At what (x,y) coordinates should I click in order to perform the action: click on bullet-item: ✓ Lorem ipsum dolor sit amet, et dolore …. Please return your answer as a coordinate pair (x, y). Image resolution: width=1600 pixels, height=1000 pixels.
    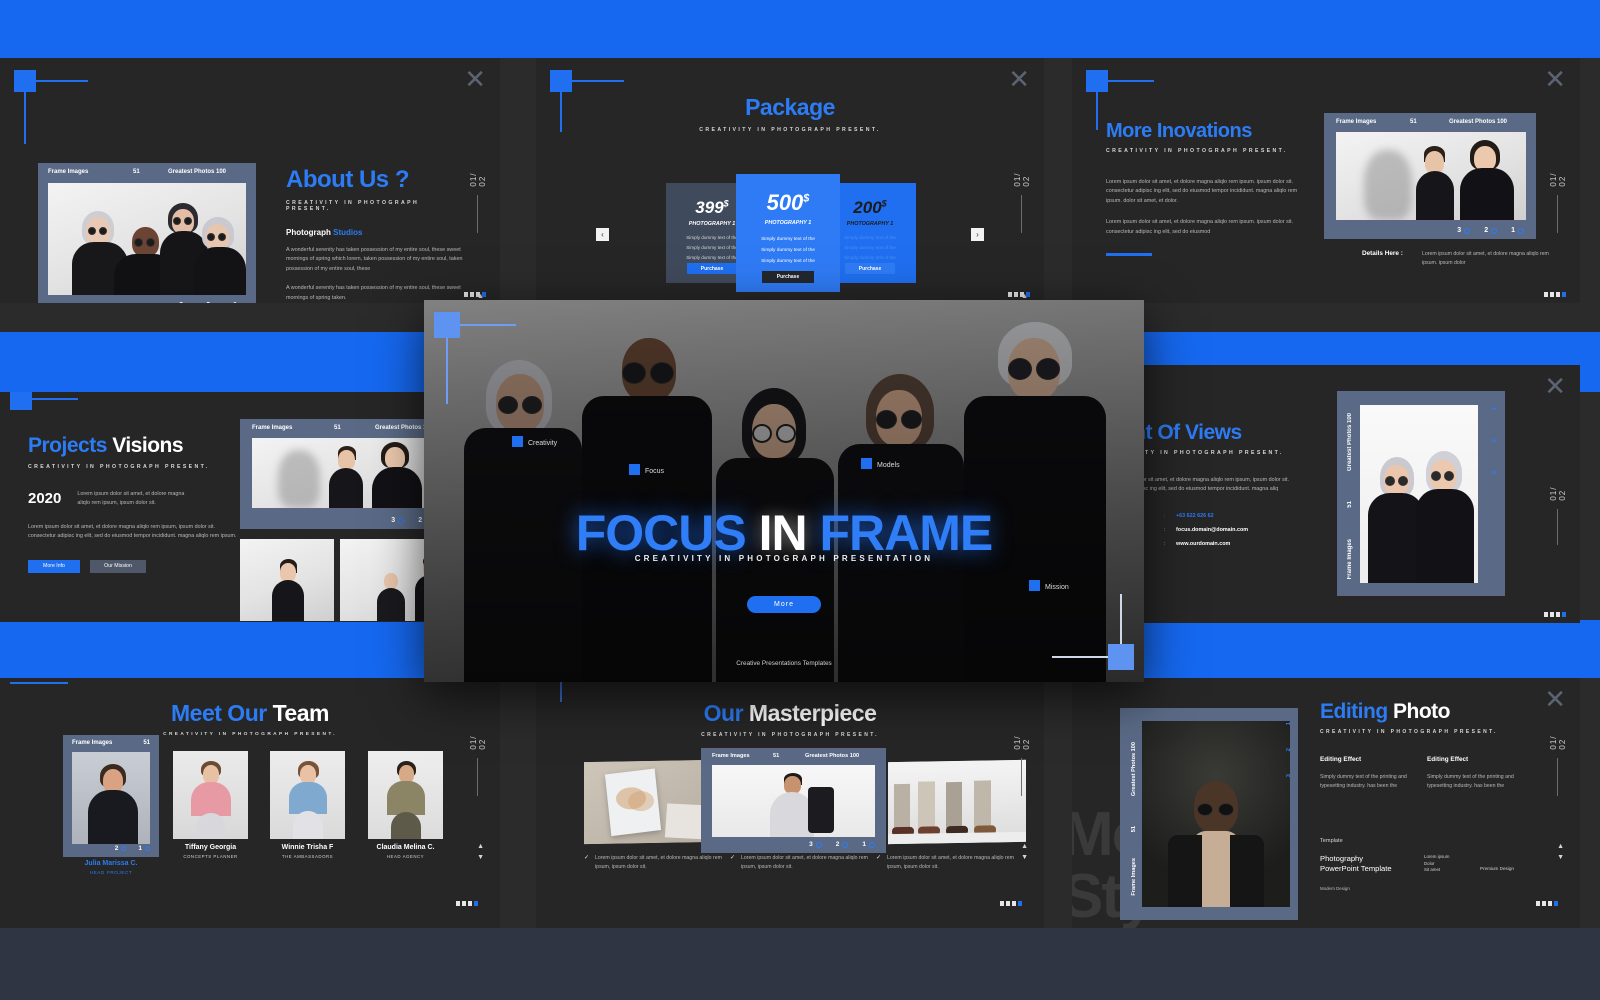
    Looking at the image, I should click on (946, 863).